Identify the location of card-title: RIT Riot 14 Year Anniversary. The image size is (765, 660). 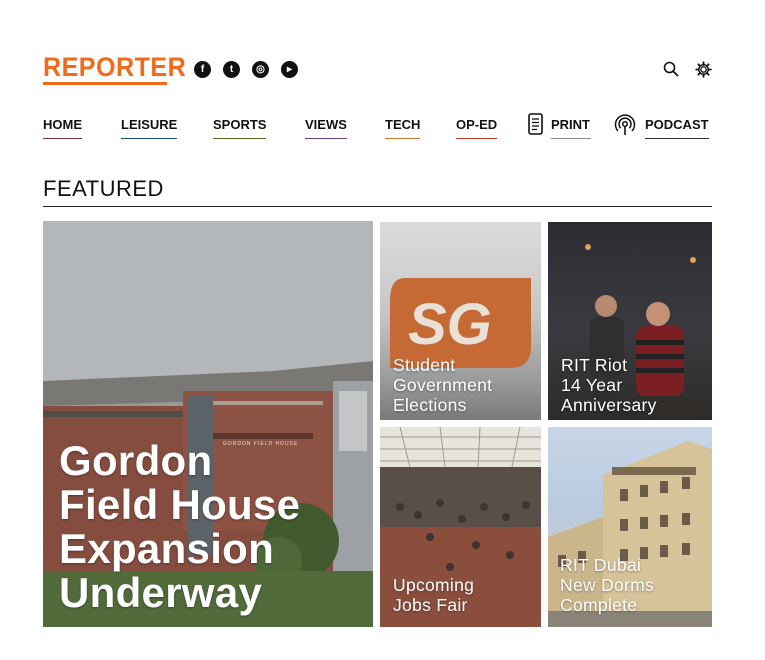
(609, 385).